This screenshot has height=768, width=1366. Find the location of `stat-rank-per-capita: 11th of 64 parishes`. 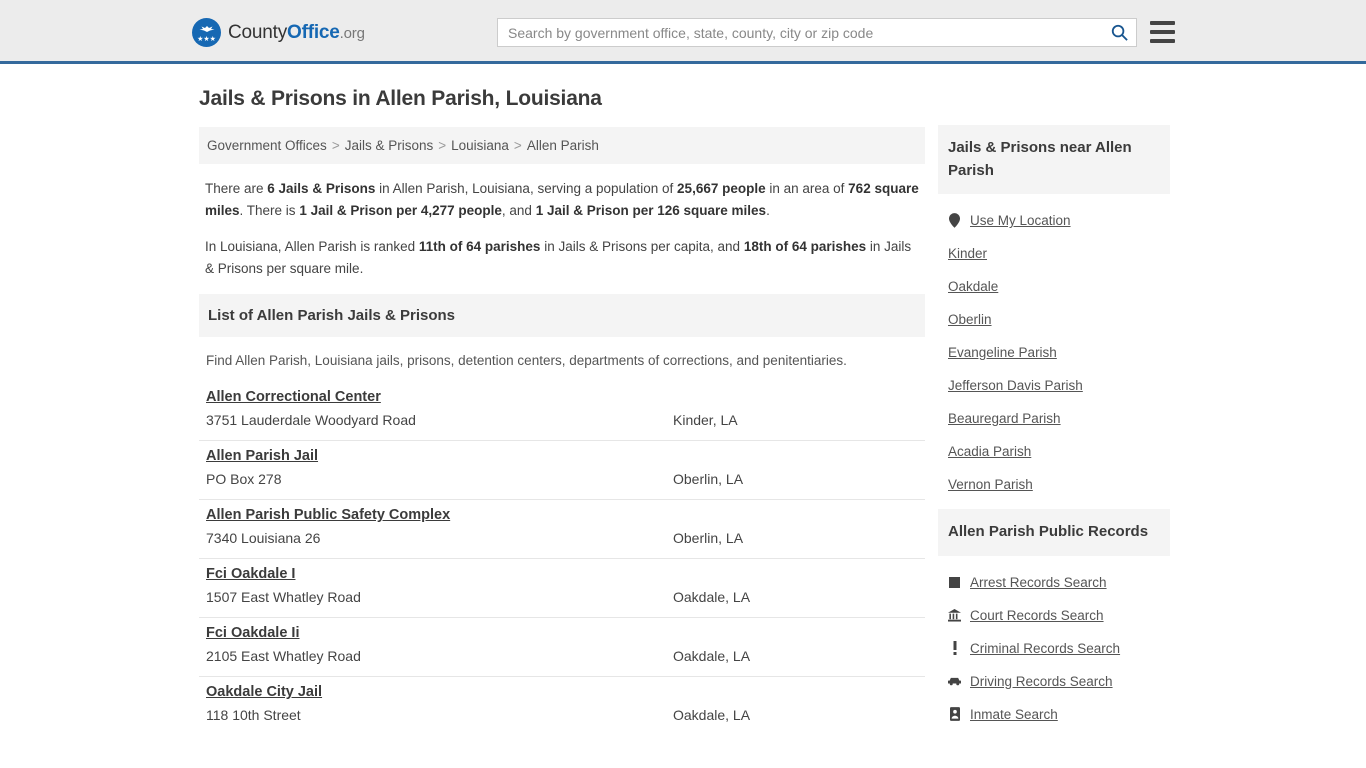

stat-rank-per-capita: 11th of 64 parishes is located at coordinates (479, 246).